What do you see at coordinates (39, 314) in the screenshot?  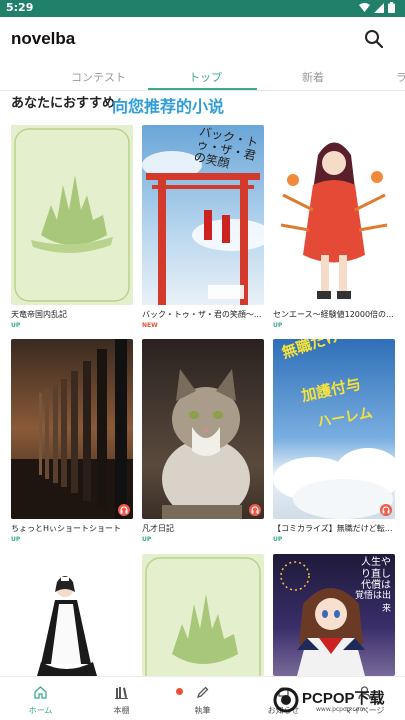 I see `book-title: 天竜帝国内乱記` at bounding box center [39, 314].